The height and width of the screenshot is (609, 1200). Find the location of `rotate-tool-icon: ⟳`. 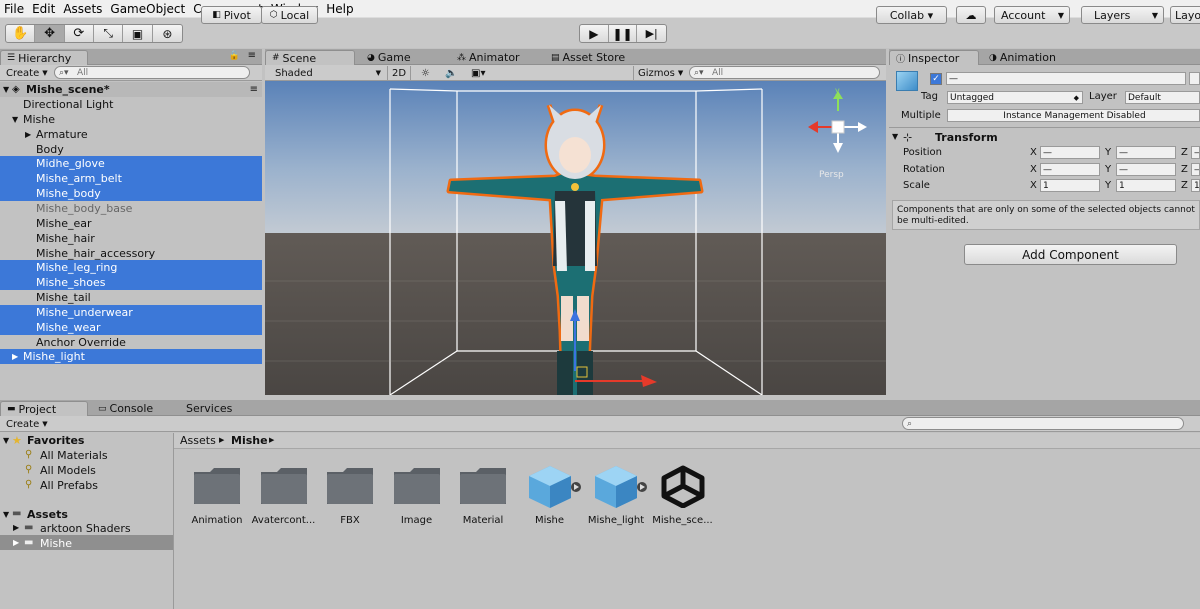

rotate-tool-icon: ⟳ is located at coordinates (80, 33).